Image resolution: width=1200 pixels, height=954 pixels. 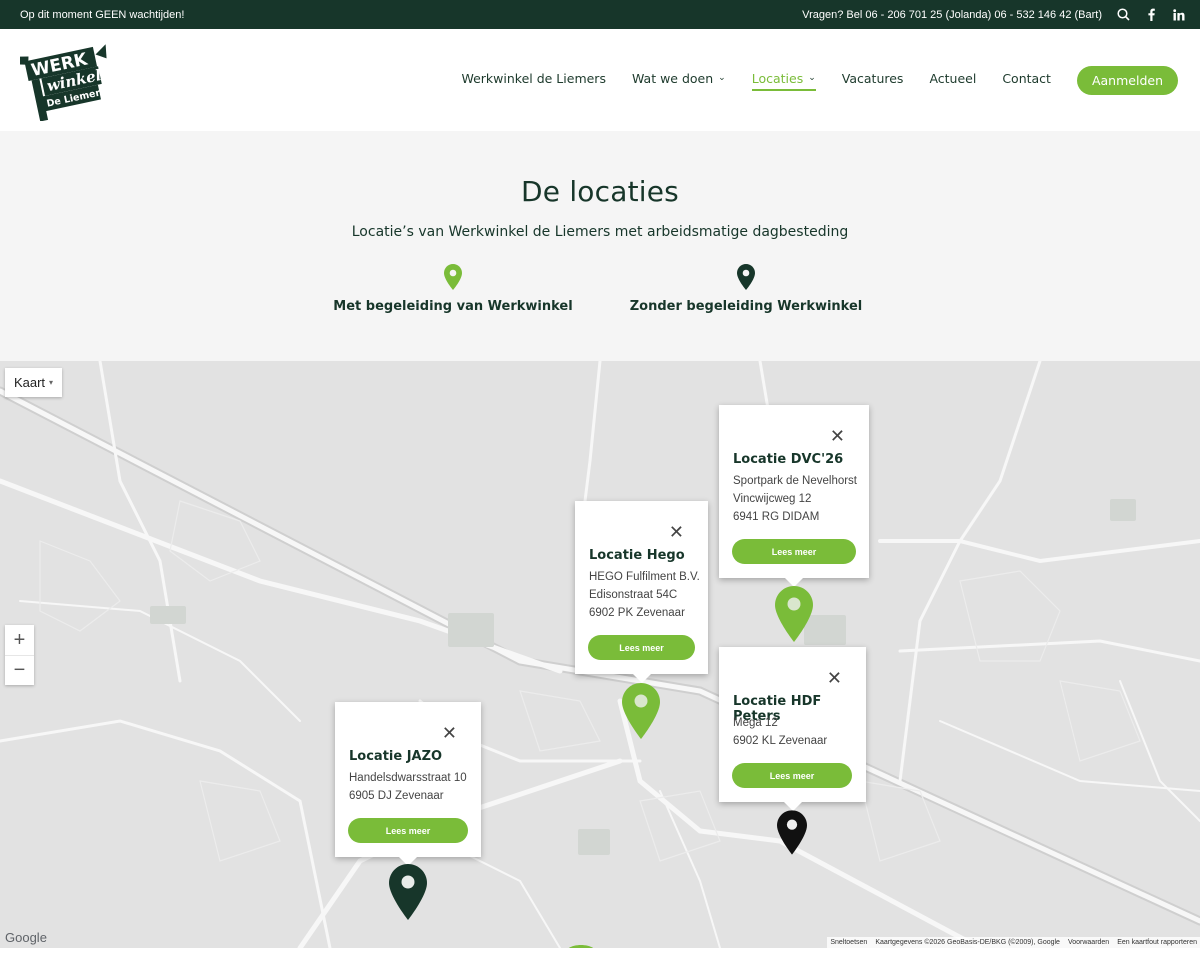 What do you see at coordinates (795, 481) in the screenshot?
I see `popup-address-line: Sportpark de Nevelhorst` at bounding box center [795, 481].